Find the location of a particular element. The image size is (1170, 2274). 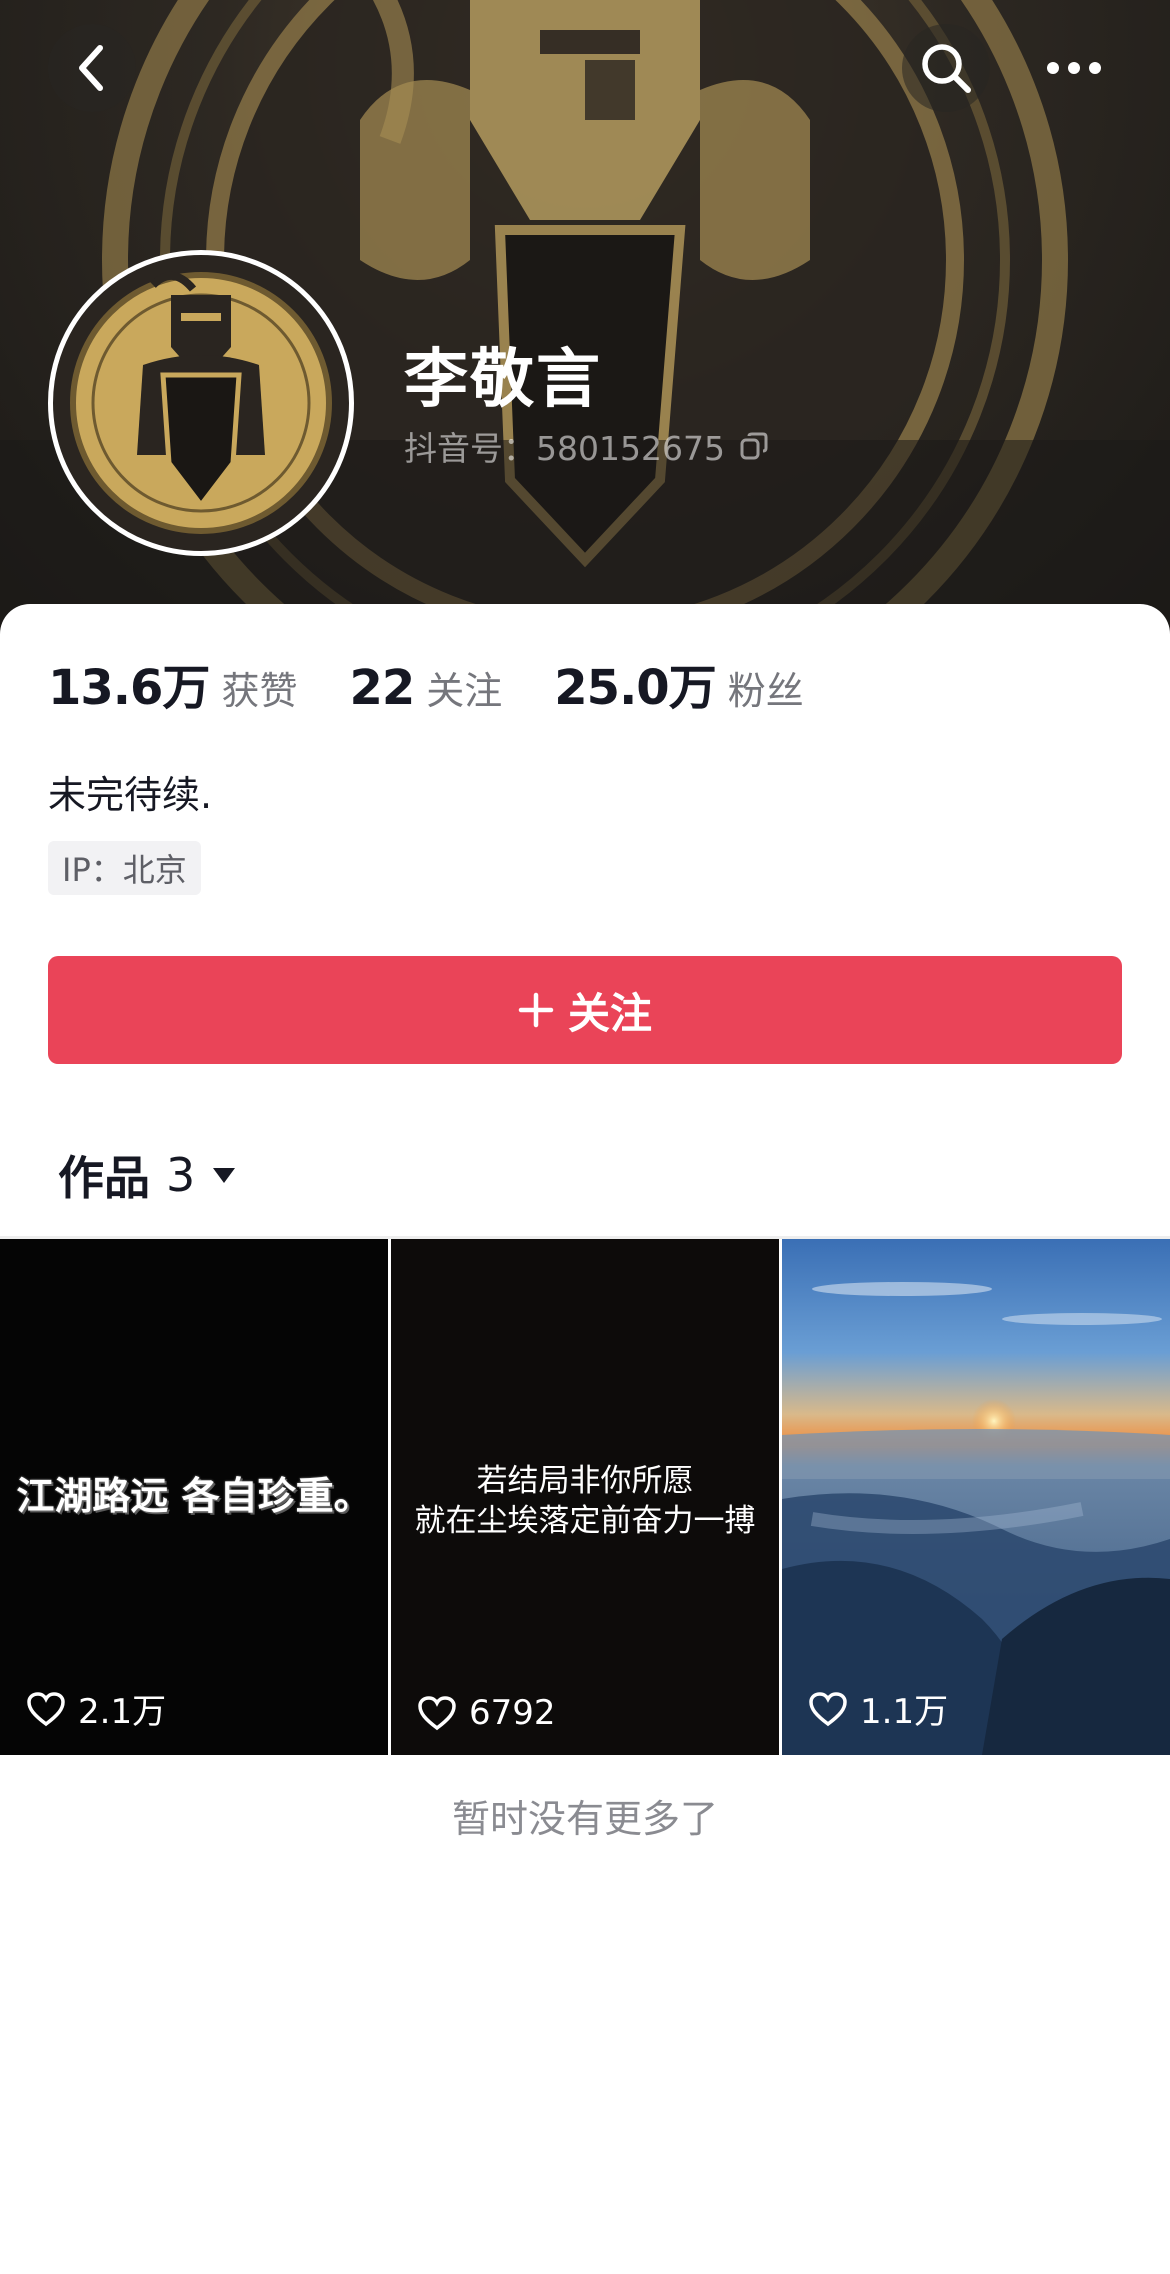

video-likes: 6792 is located at coordinates (486, 1713).